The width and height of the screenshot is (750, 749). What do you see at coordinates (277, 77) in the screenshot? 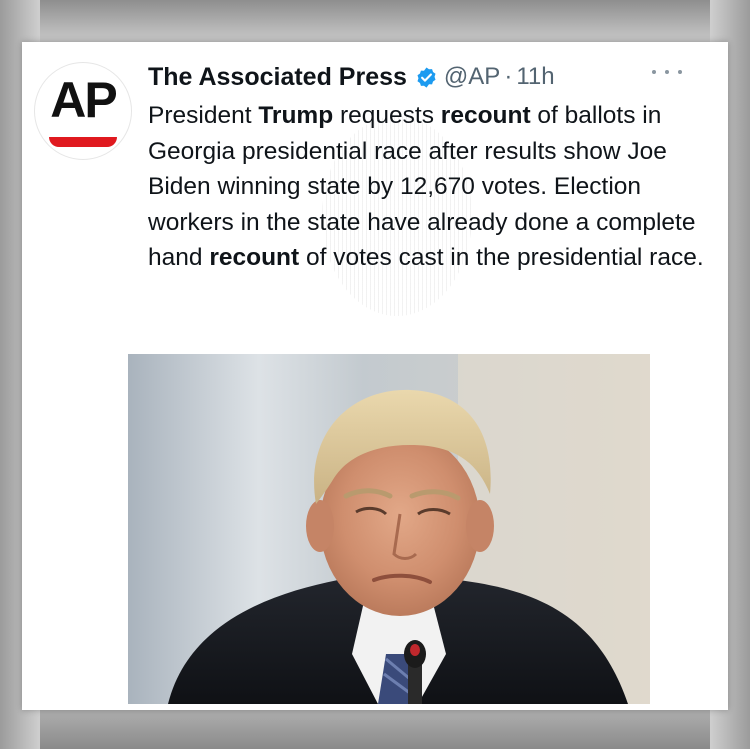
I see `author-name: The Associated Press` at bounding box center [277, 77].